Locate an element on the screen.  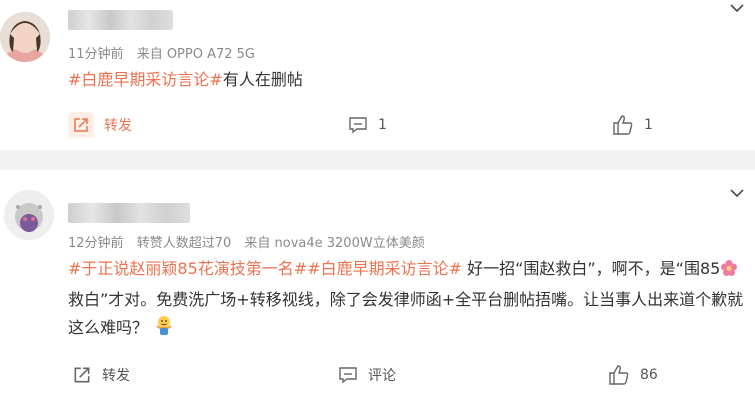
post-meta: 11分钟前 来自 OPPO A72 5G is located at coordinates (166, 52).